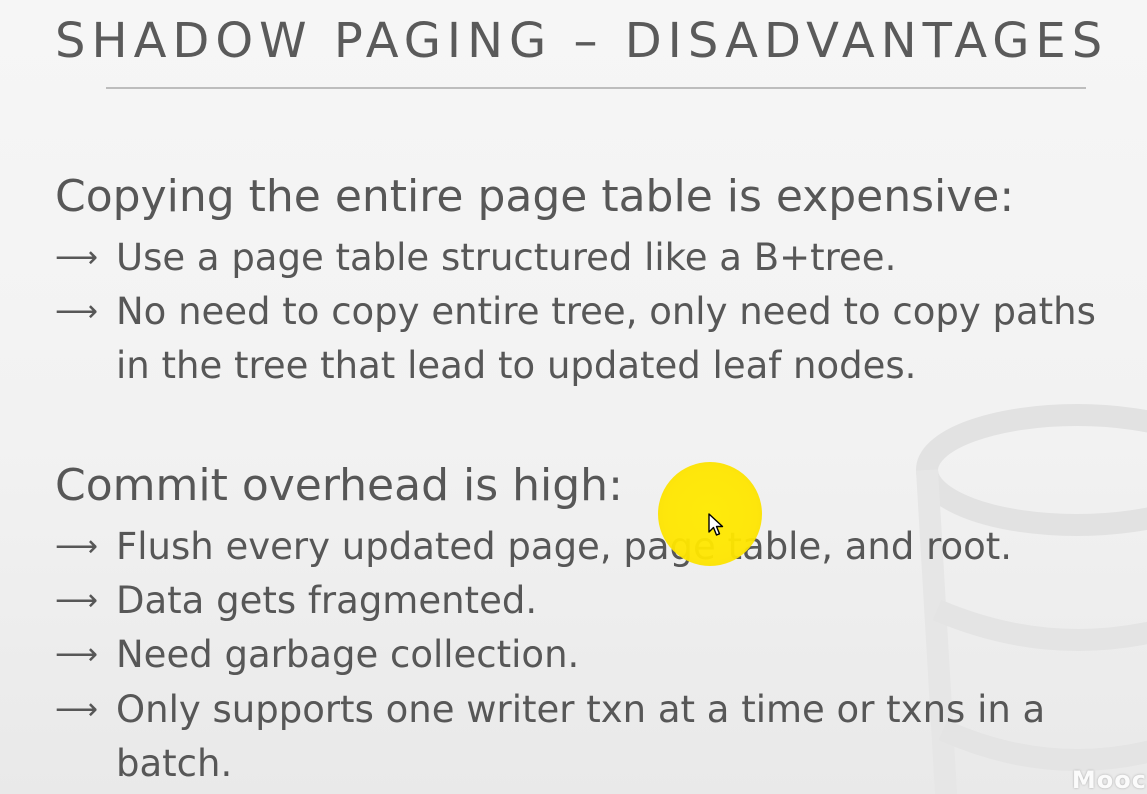 The height and width of the screenshot is (794, 1147). I want to click on bullet-text: Data gets fragmented., so click(327, 600).